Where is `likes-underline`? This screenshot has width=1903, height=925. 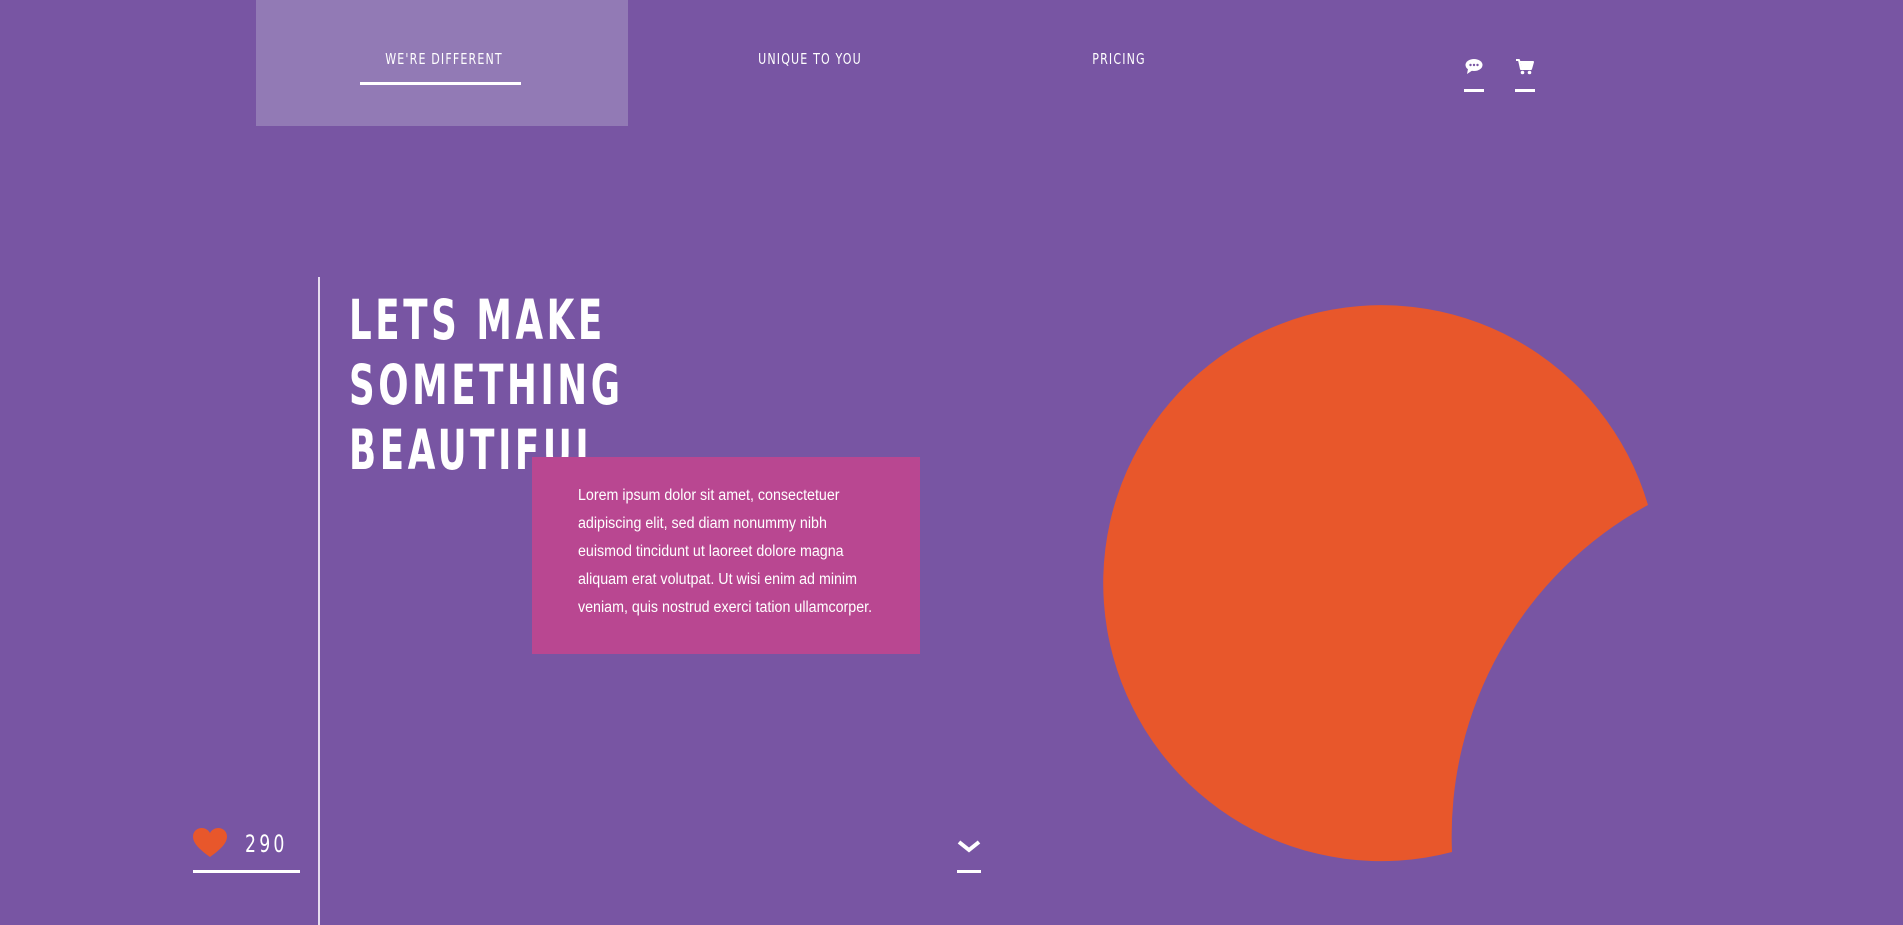
likes-underline is located at coordinates (246, 871).